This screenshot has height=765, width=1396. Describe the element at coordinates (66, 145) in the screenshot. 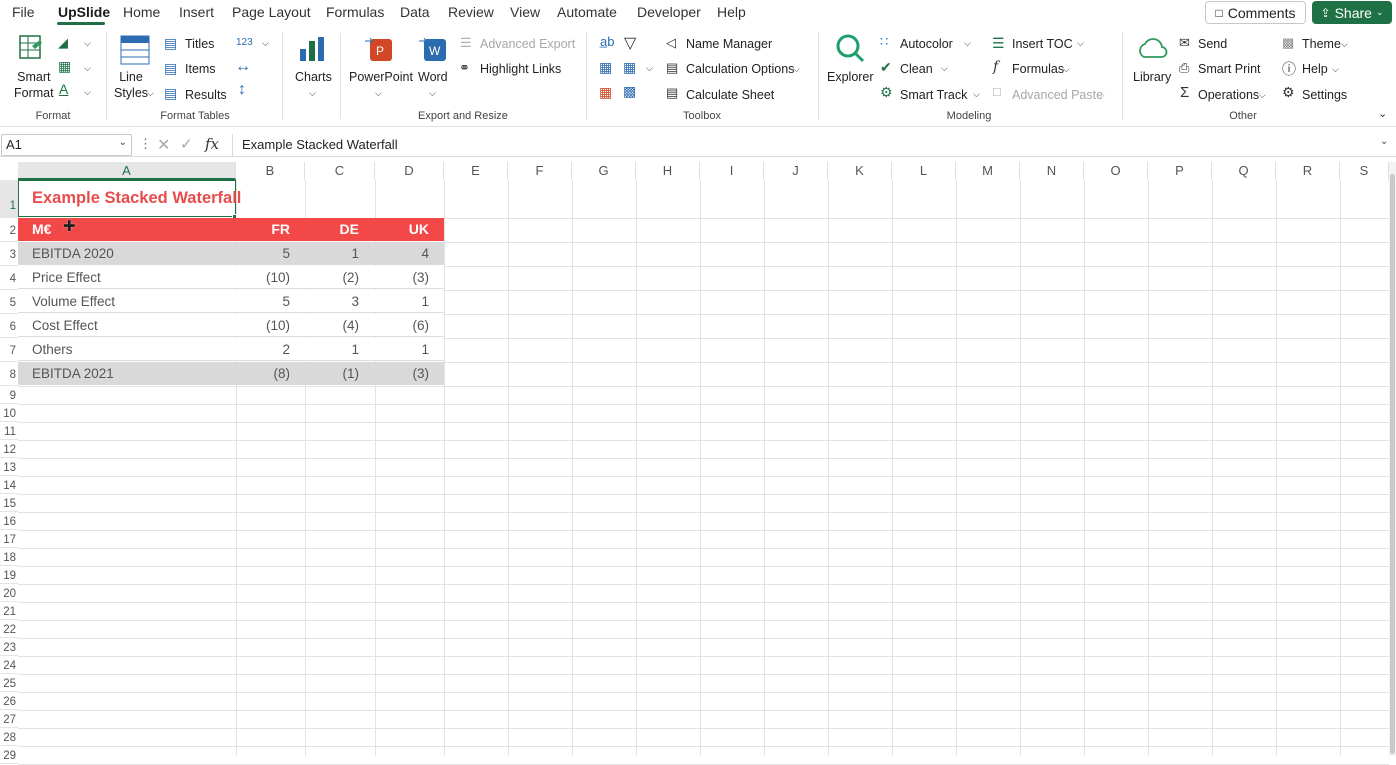

I see `name-box: A1 ⌄` at that location.